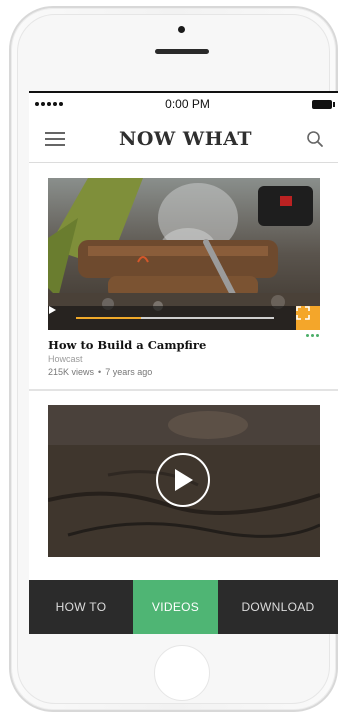 The height and width of the screenshot is (717, 347). Describe the element at coordinates (71, 372) in the screenshot. I see `video-views: 215K views` at that location.